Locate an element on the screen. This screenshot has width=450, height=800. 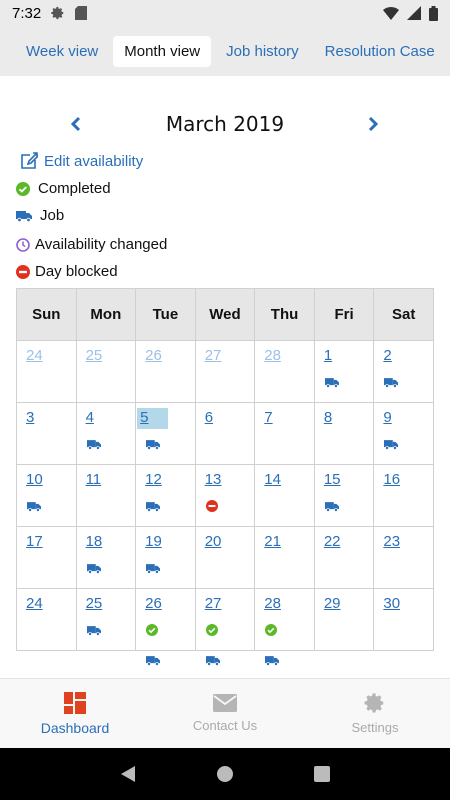
day-number-link: 15 is located at coordinates (332, 480).